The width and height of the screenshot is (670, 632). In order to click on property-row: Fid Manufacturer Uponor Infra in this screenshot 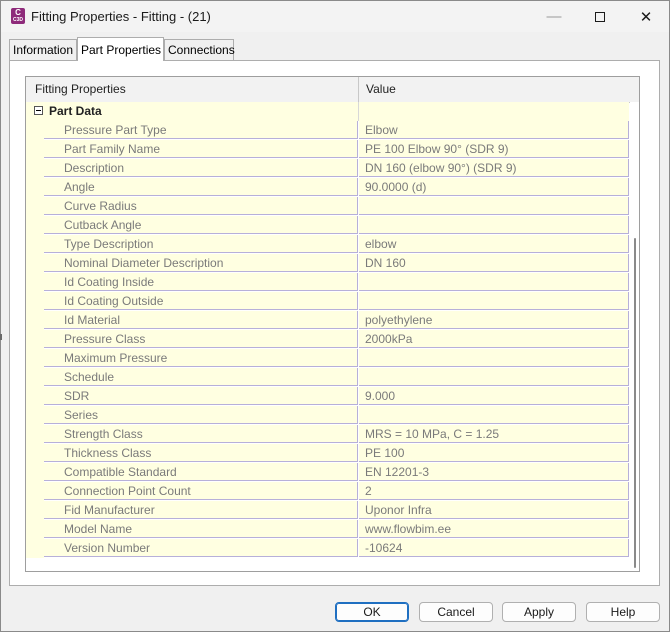, I will do `click(327, 510)`.